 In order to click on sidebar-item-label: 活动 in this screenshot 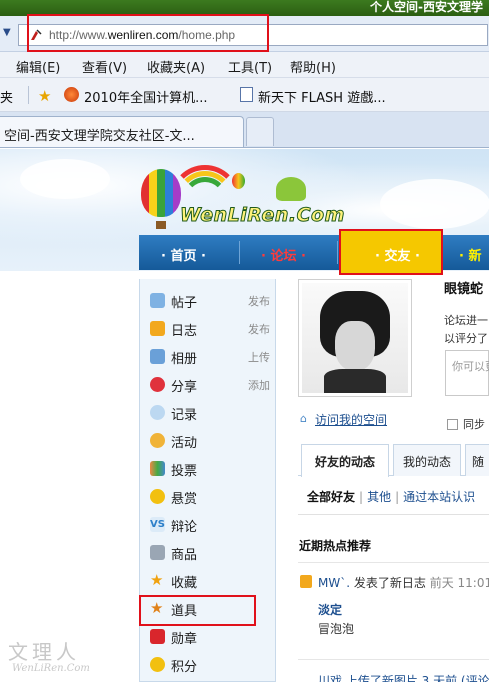, I will do `click(184, 443)`.